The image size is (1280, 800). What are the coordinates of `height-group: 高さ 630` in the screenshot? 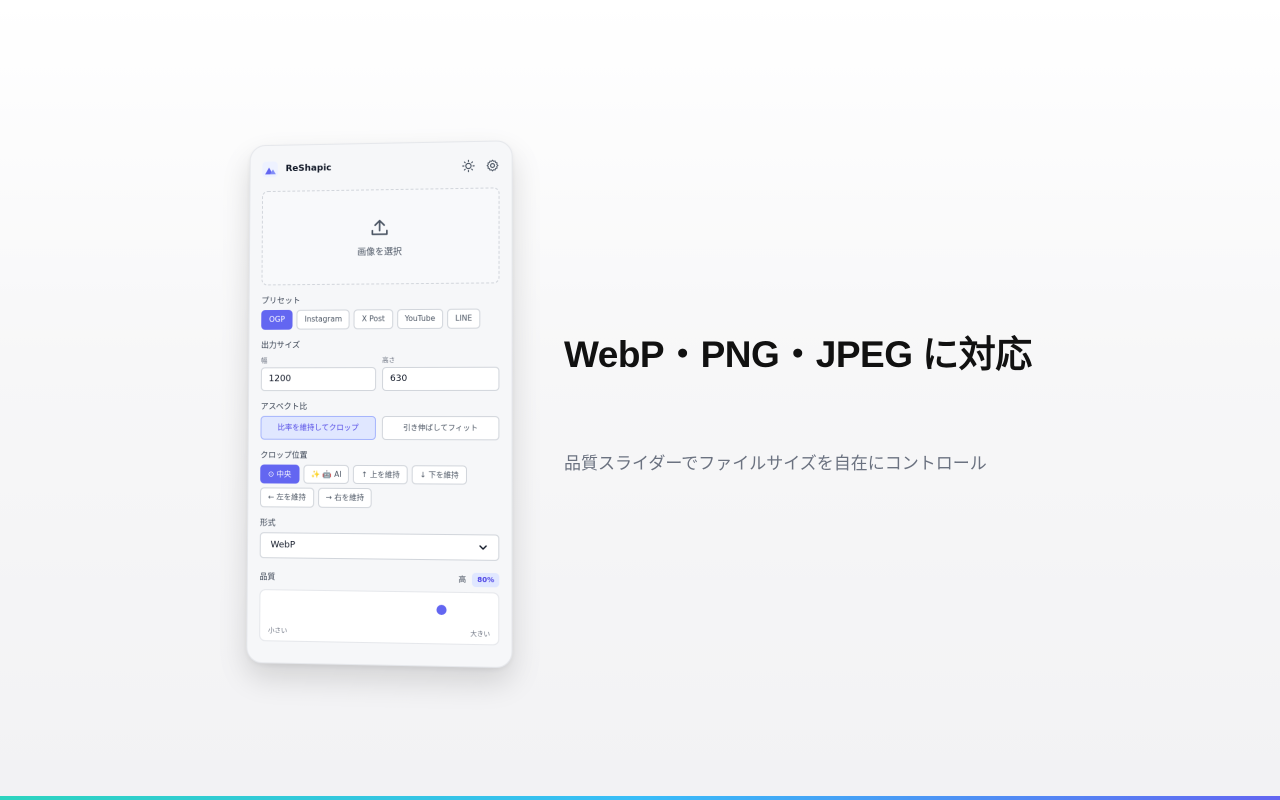 It's located at (441, 372).